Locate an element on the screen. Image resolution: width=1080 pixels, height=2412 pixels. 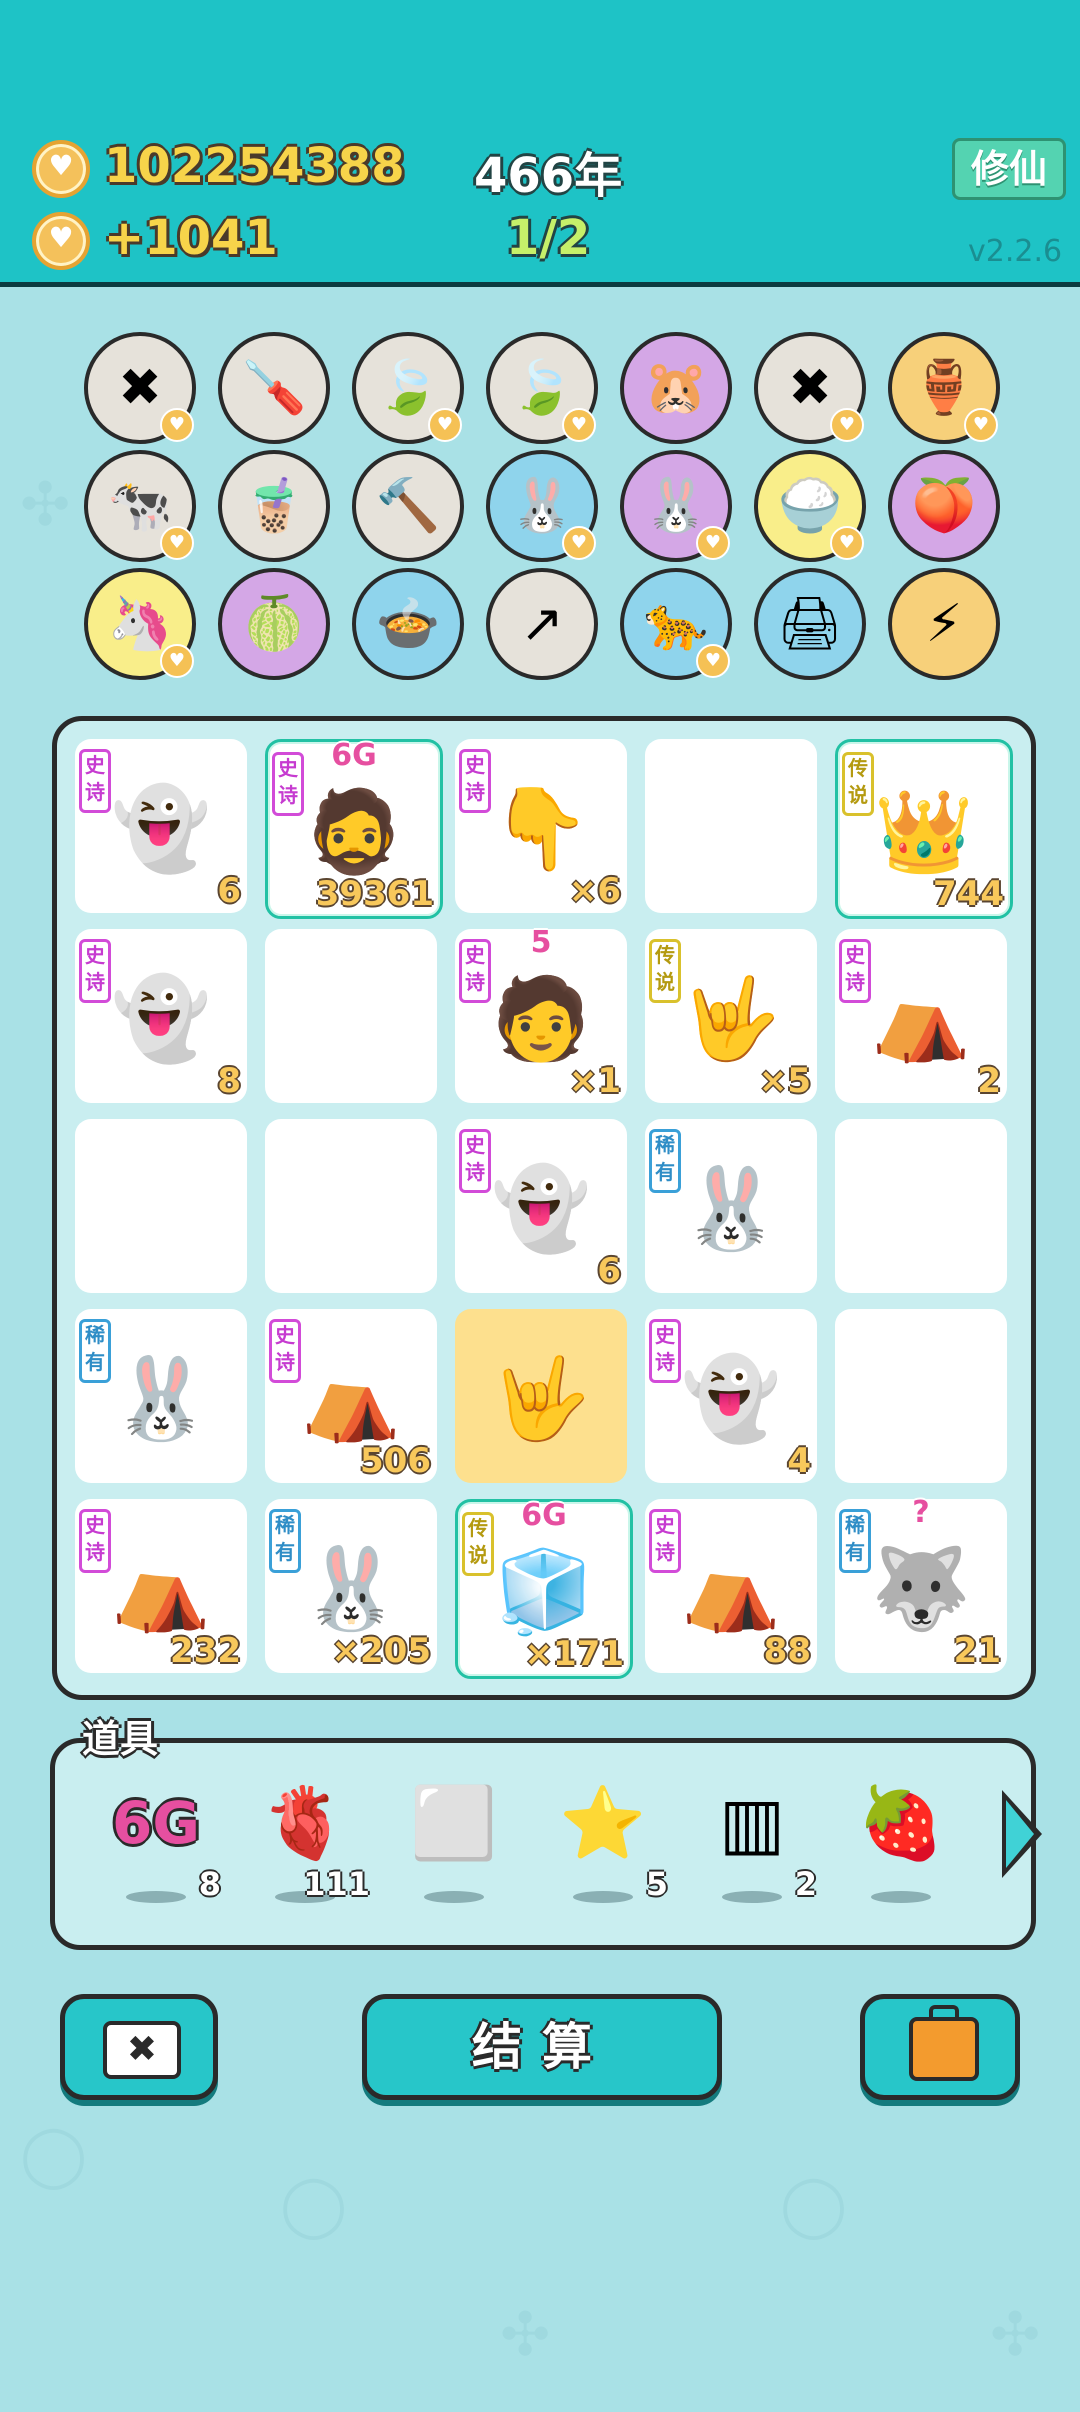
cell-count: 232 is located at coordinates (205, 1651).